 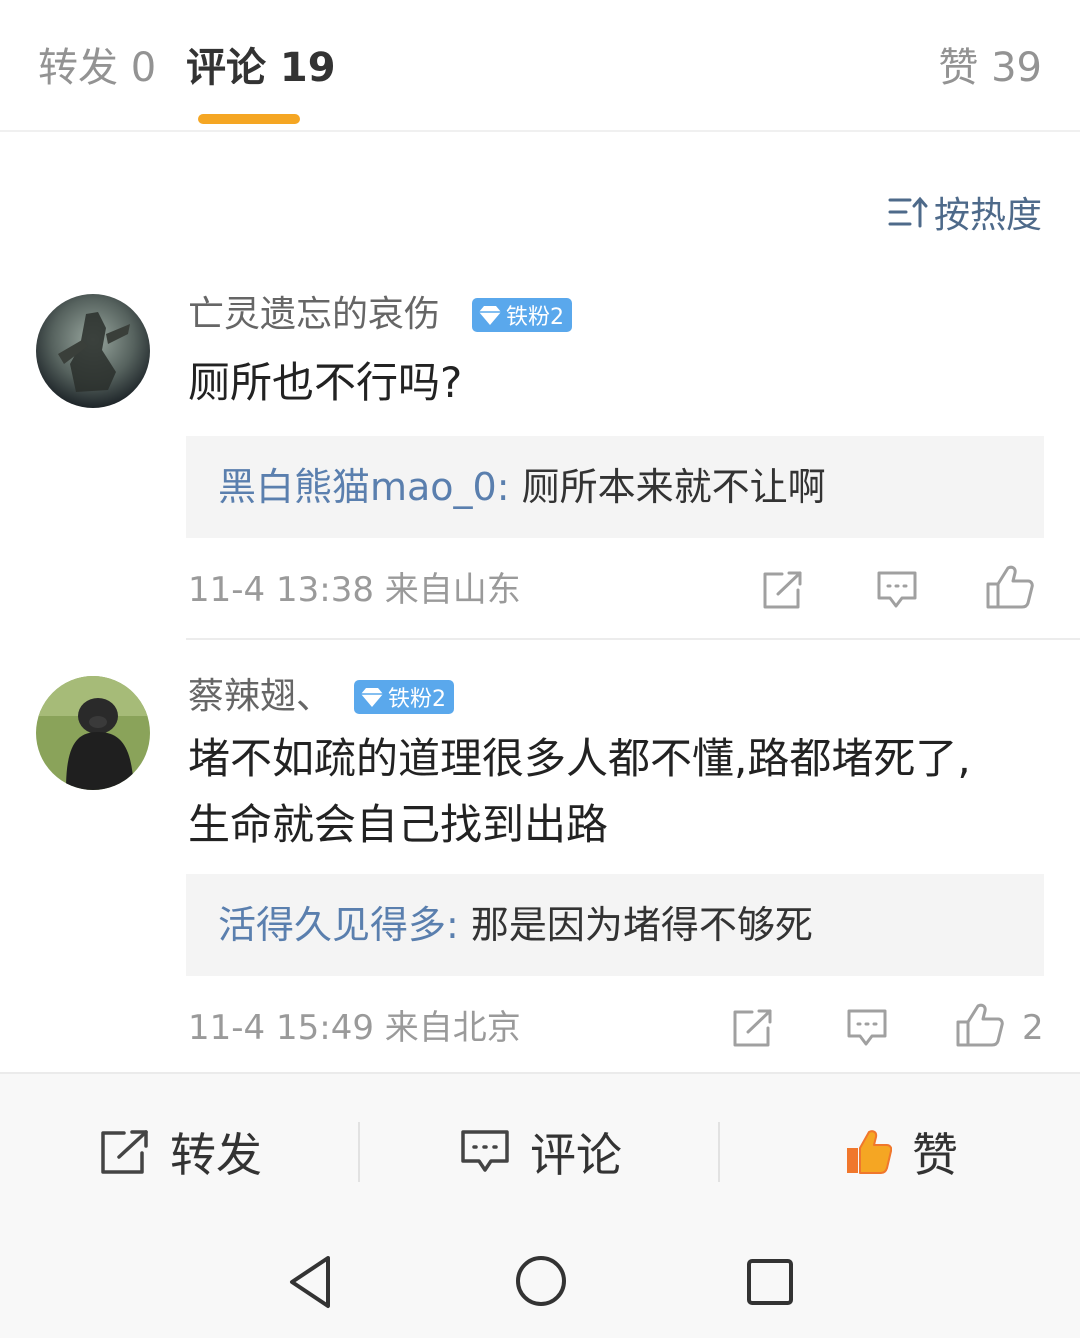 I want to click on bottom-repost-label: 转发, so click(x=216, y=1155).